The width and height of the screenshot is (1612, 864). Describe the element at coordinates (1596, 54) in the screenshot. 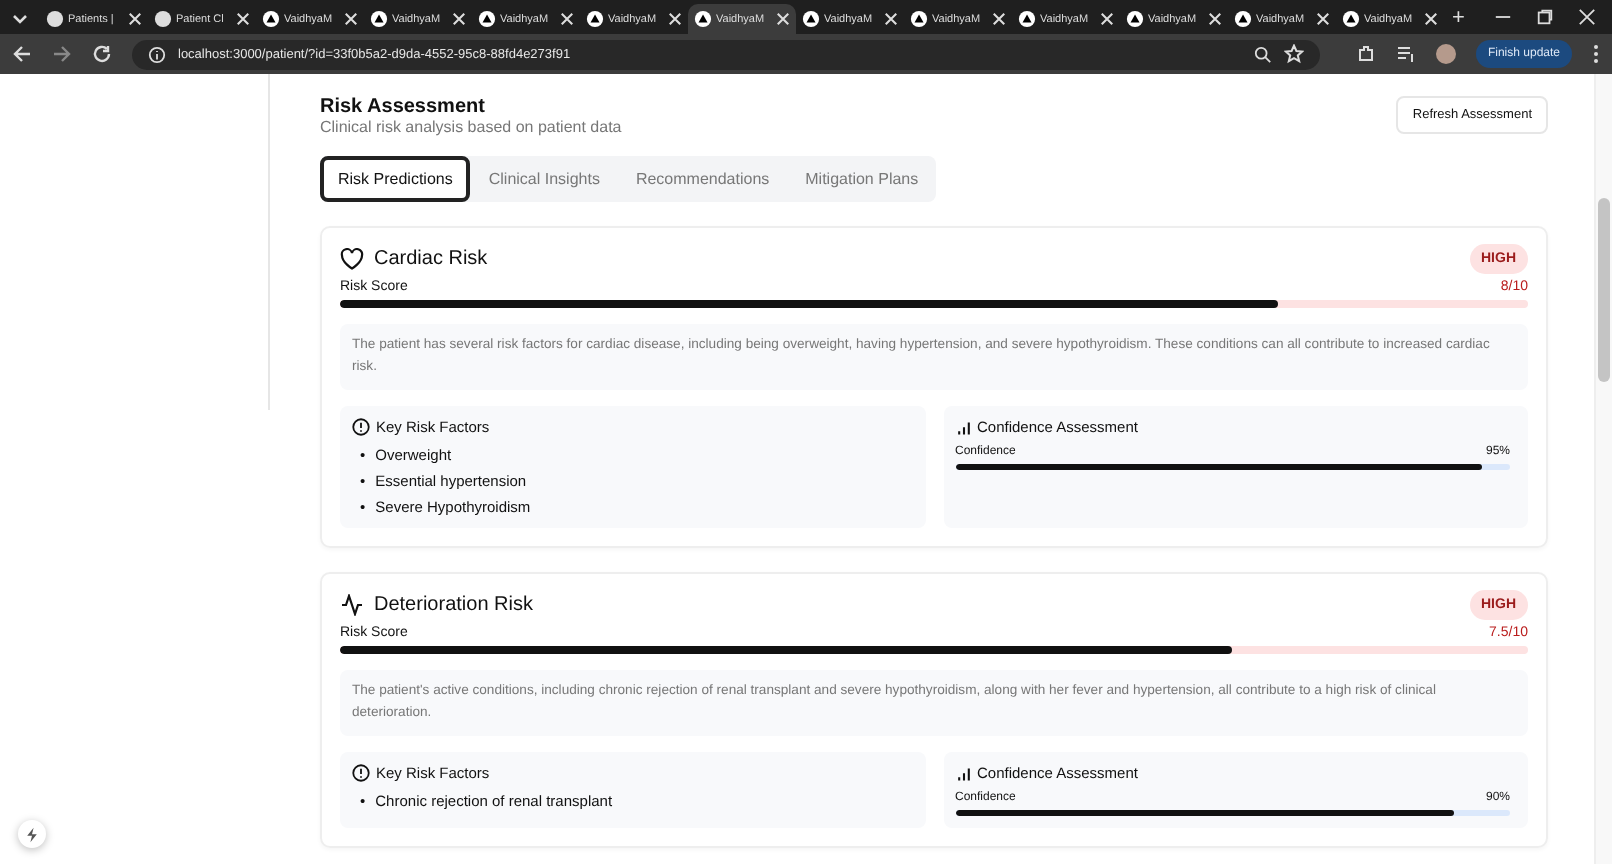

I see `more-icon` at that location.